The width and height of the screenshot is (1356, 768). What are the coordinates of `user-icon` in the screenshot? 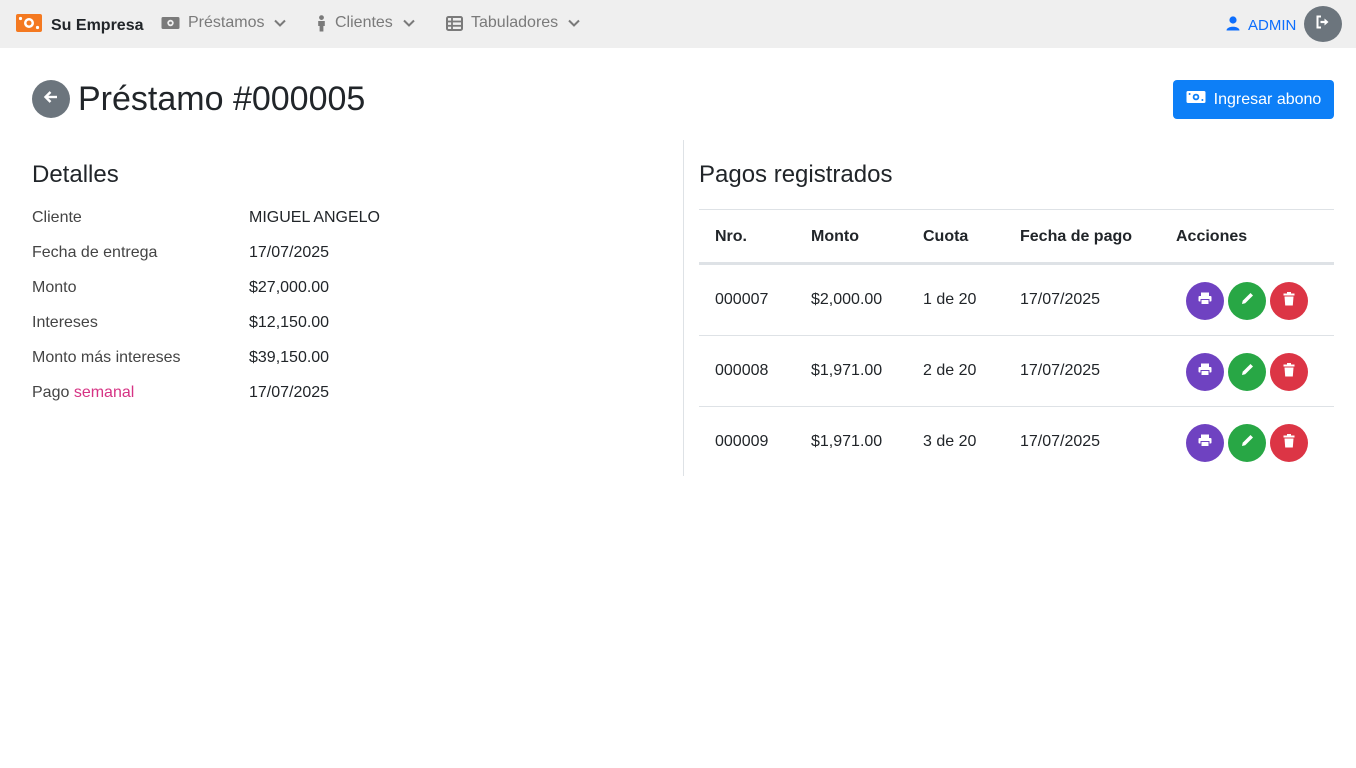 It's located at (1233, 25).